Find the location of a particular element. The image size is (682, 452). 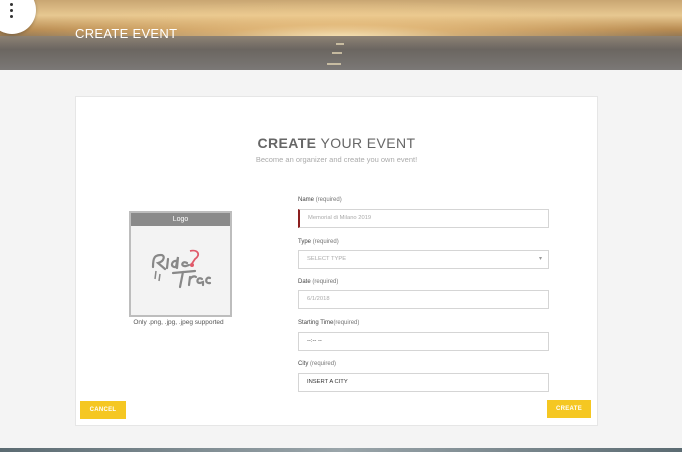

start-time-input: --:-- -- is located at coordinates (423, 341).